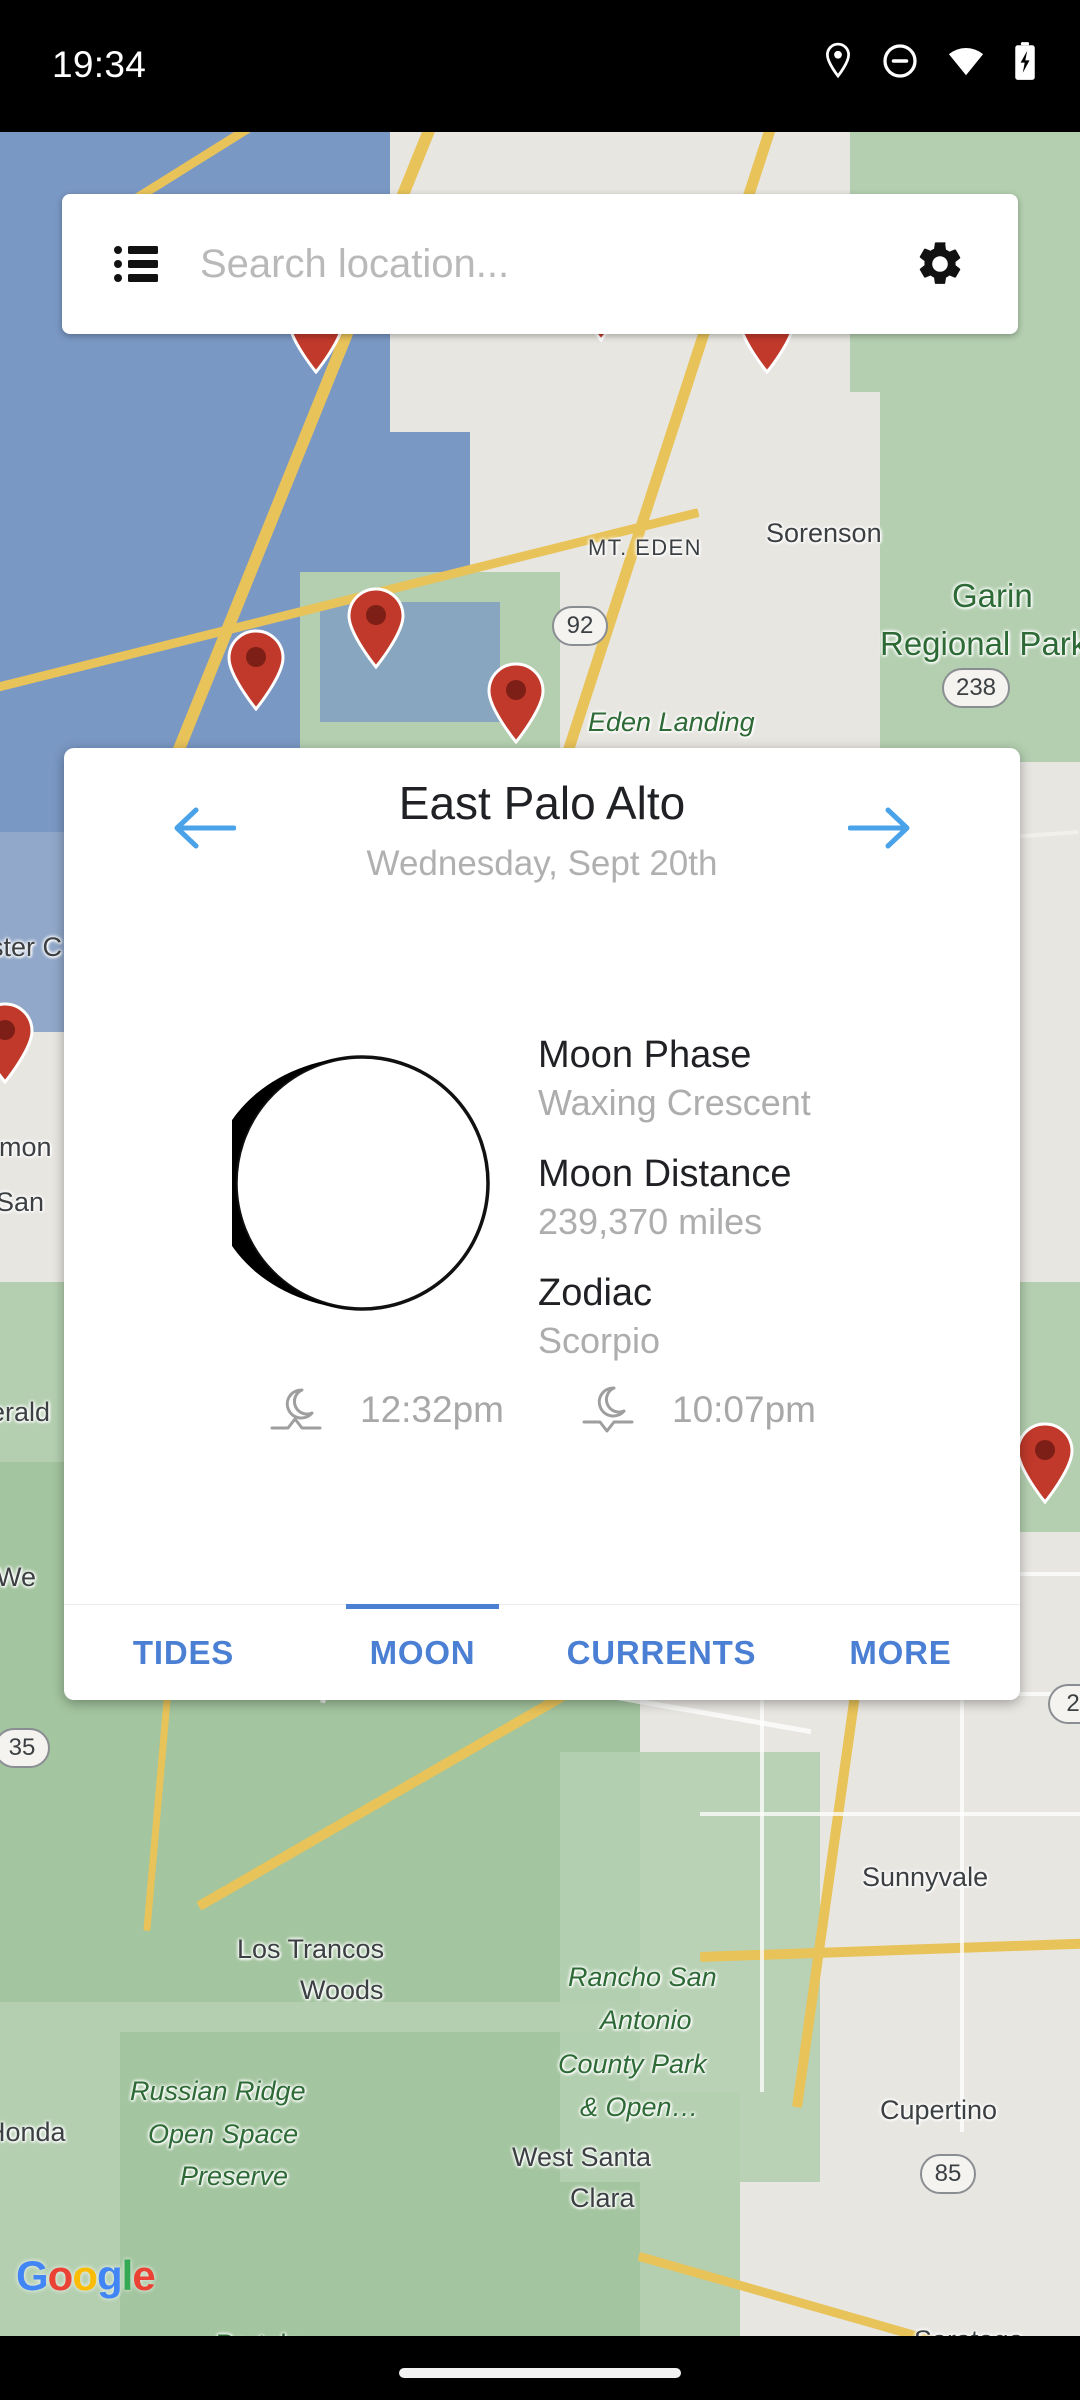  Describe the element at coordinates (890, 1814) in the screenshot. I see `map-road-minor4` at that location.